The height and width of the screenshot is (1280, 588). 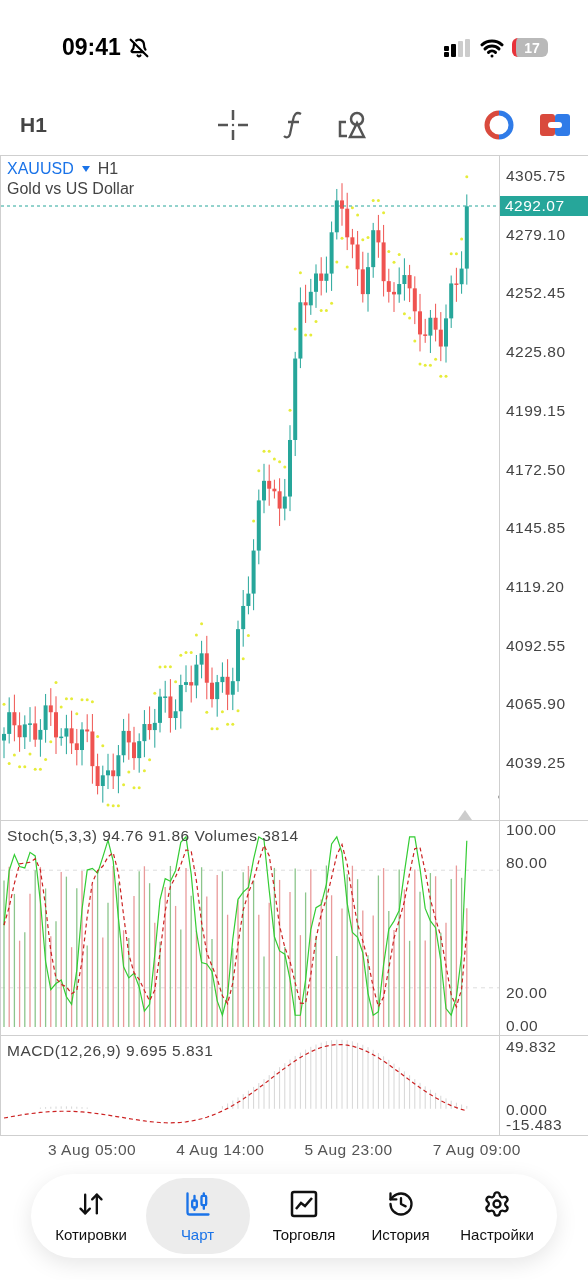 What do you see at coordinates (555, 125) in the screenshot?
I see `toggle-icon` at bounding box center [555, 125].